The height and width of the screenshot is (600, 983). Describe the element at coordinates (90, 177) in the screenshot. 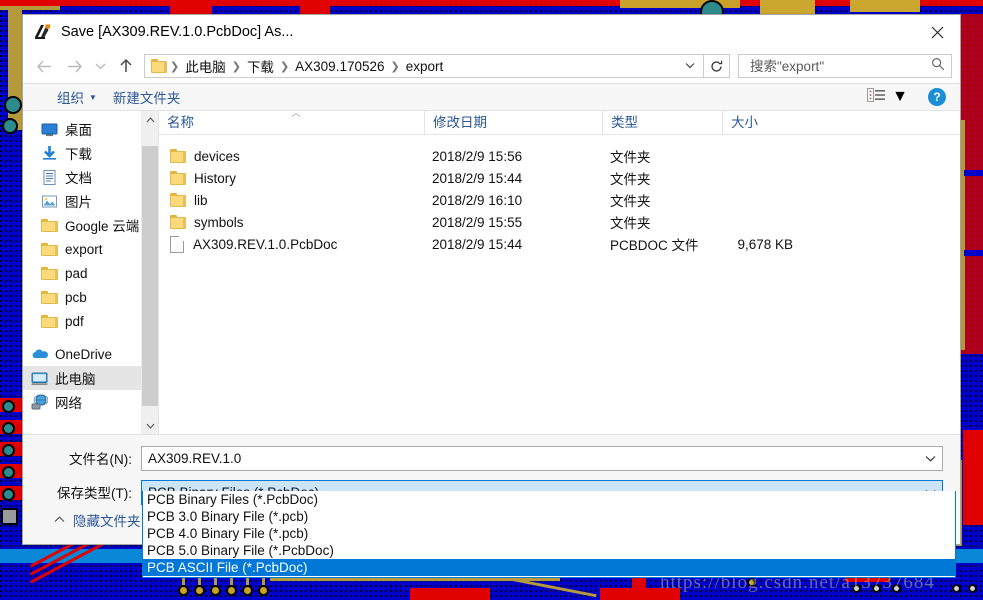

I see `sidebar-item-documents: 文档` at that location.